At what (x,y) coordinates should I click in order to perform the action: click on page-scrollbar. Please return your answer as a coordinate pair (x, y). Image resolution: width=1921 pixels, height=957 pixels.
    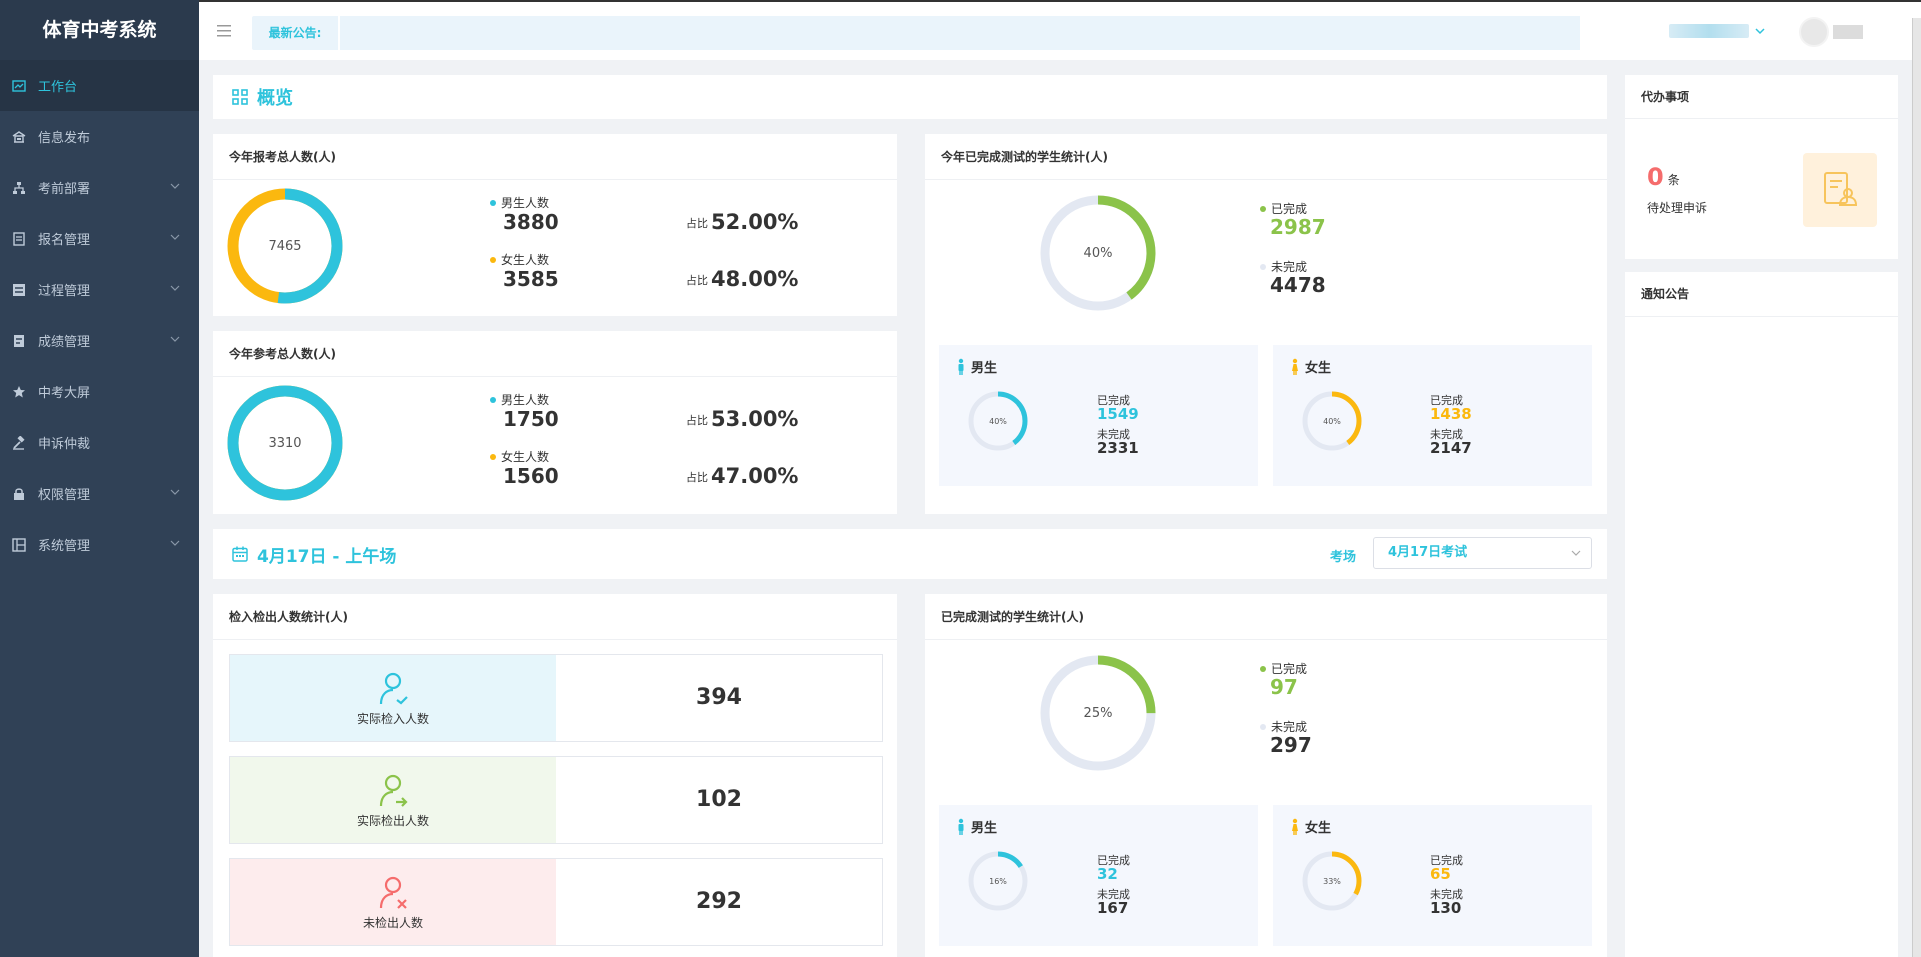
    Looking at the image, I should click on (1916, 487).